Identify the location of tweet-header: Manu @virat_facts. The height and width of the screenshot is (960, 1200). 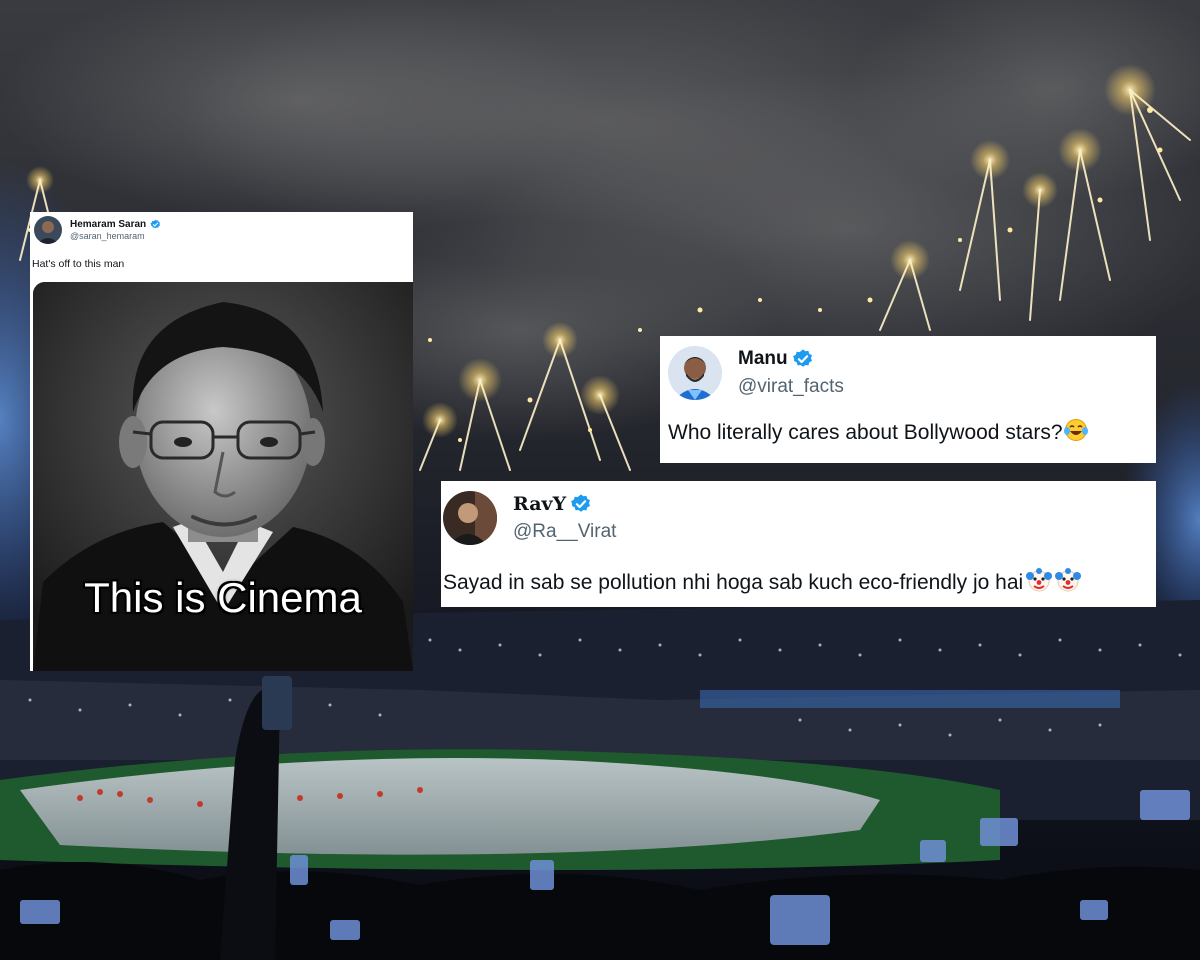
(908, 373).